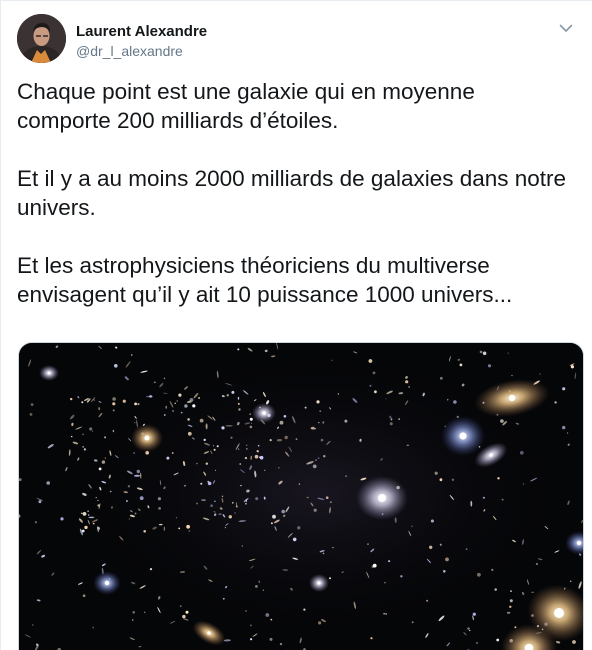 Image resolution: width=592 pixels, height=650 pixels. I want to click on tweet-menu-button, so click(566, 28).